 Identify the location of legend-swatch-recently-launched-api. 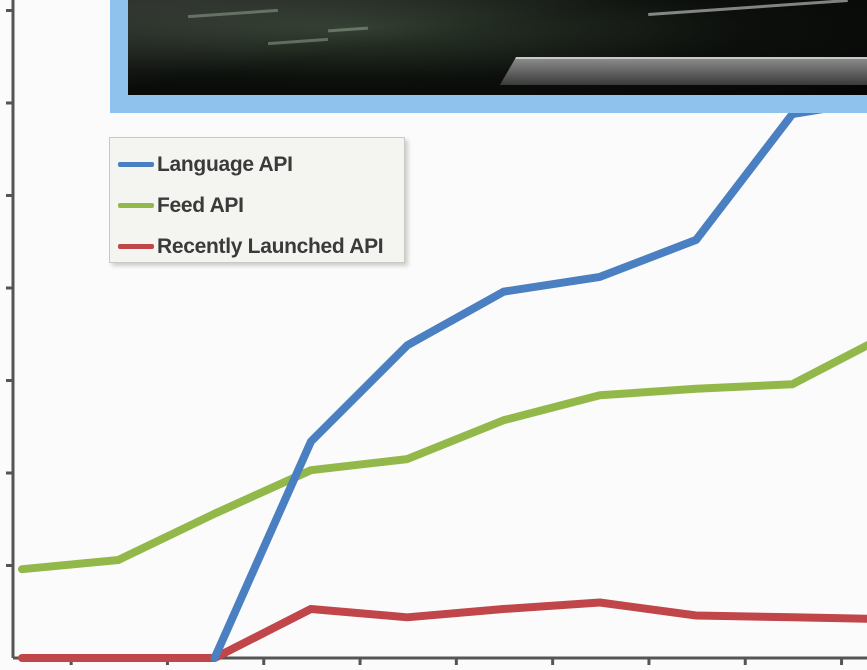
(136, 246).